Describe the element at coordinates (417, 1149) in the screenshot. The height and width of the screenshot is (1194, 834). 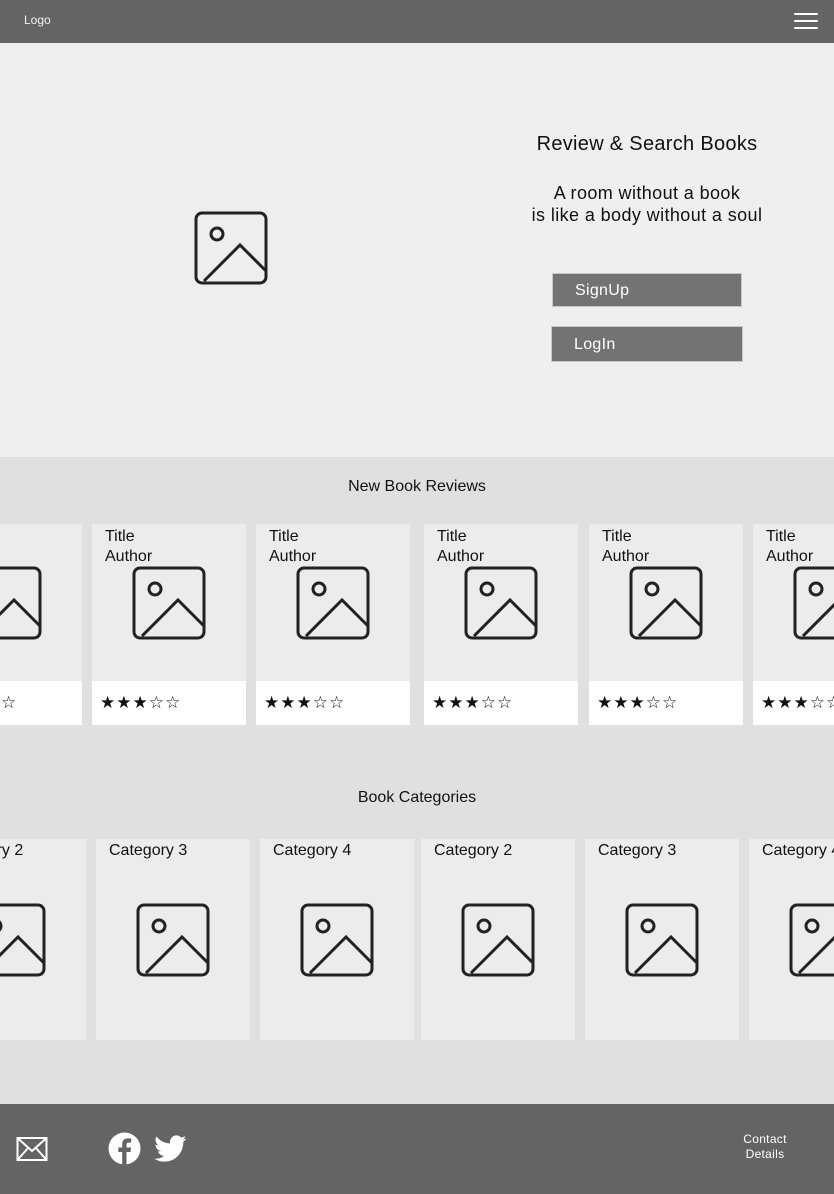
I see `footer: Contact Details` at that location.